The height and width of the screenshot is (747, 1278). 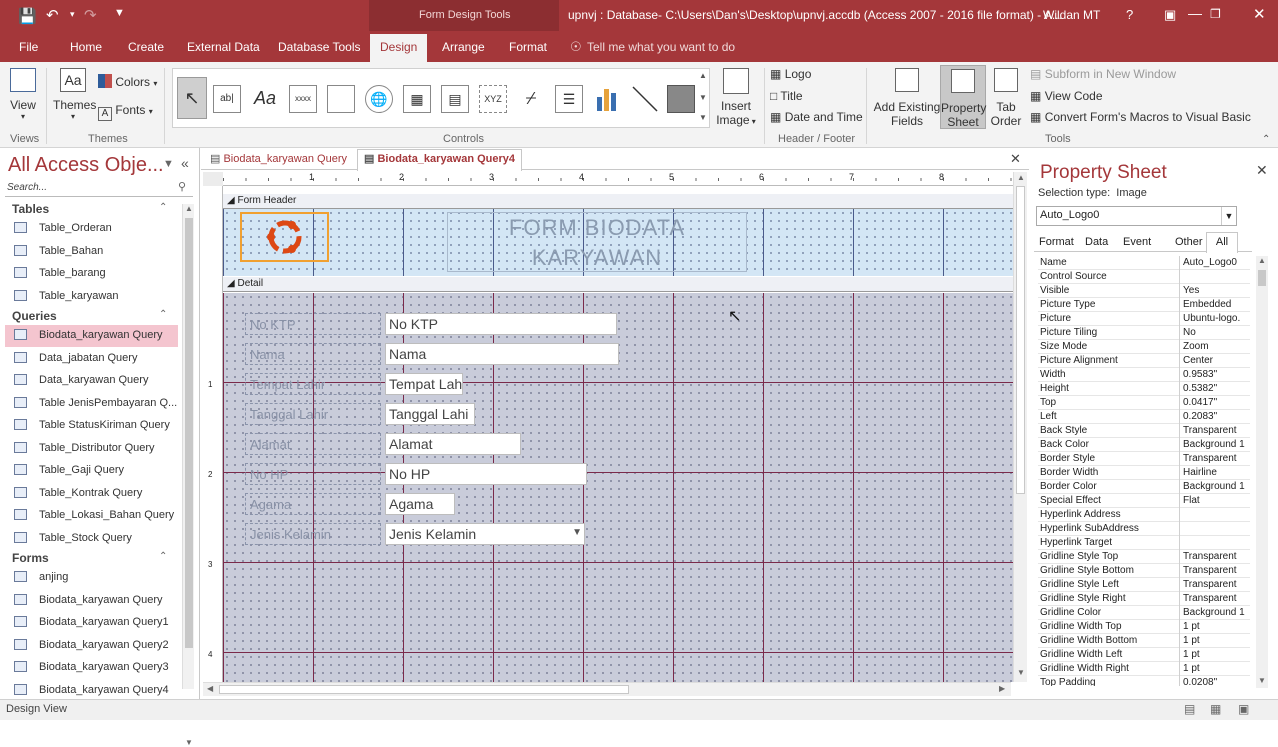 I want to click on gallery-scroll-up-icon: ▲, so click(x=703, y=75).